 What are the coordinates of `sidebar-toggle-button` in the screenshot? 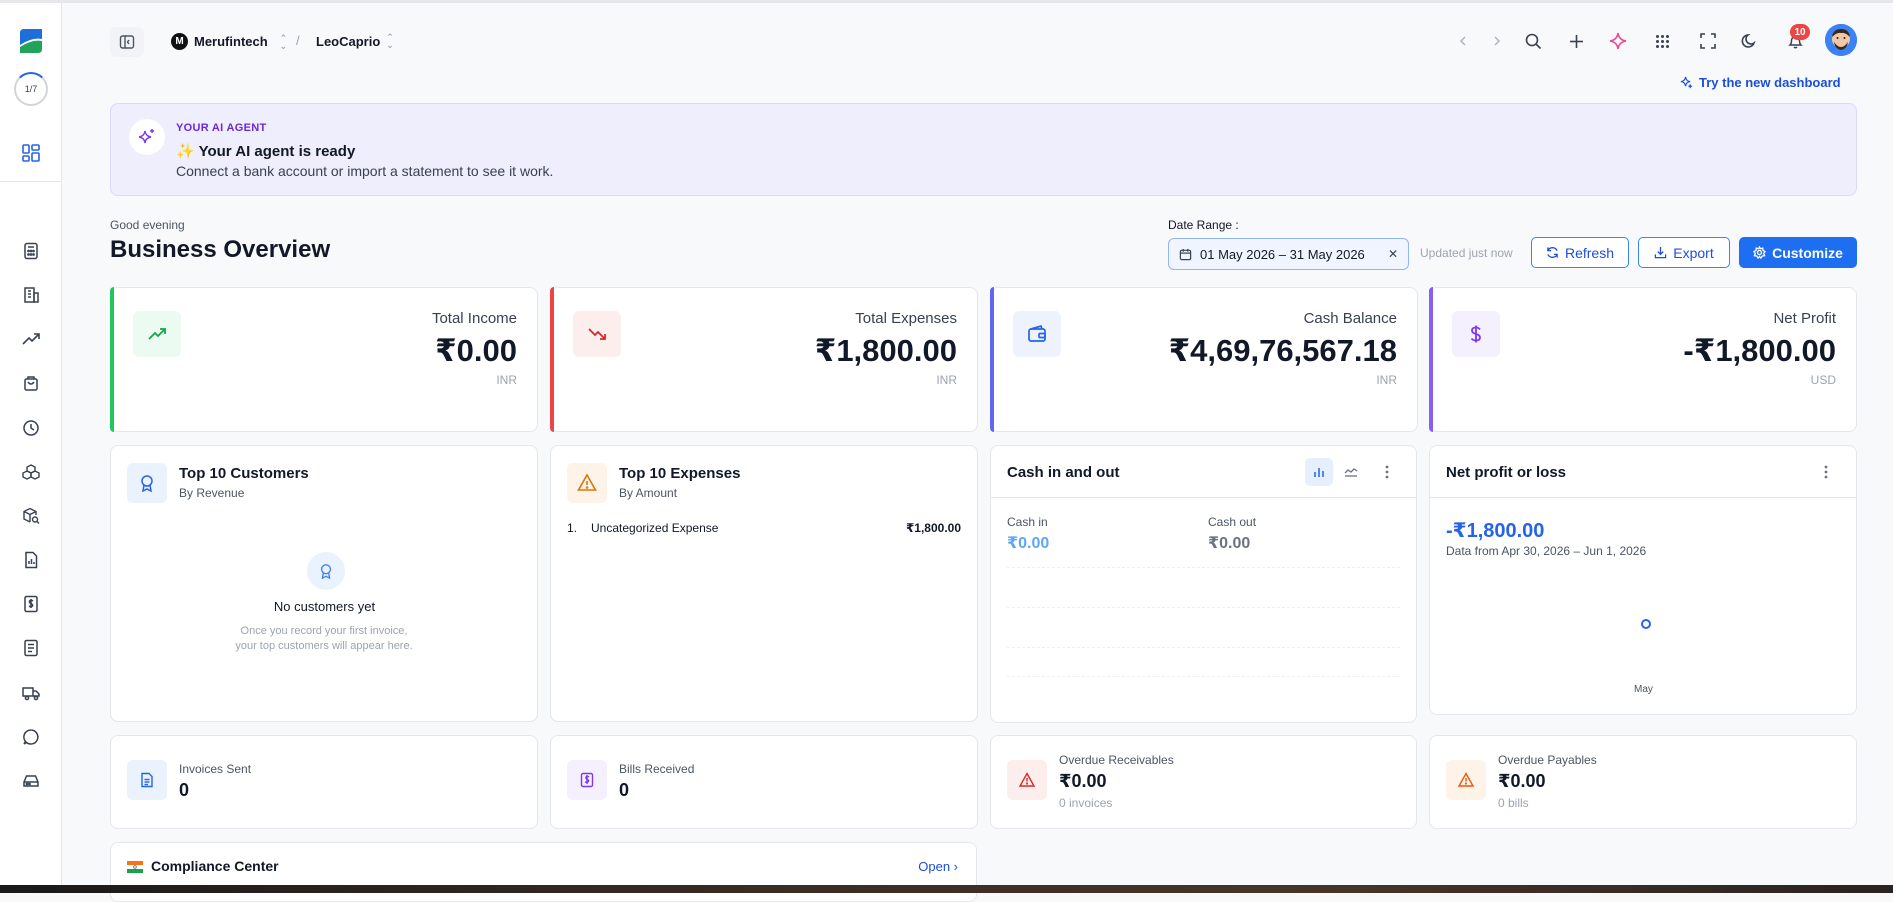 It's located at (127, 42).